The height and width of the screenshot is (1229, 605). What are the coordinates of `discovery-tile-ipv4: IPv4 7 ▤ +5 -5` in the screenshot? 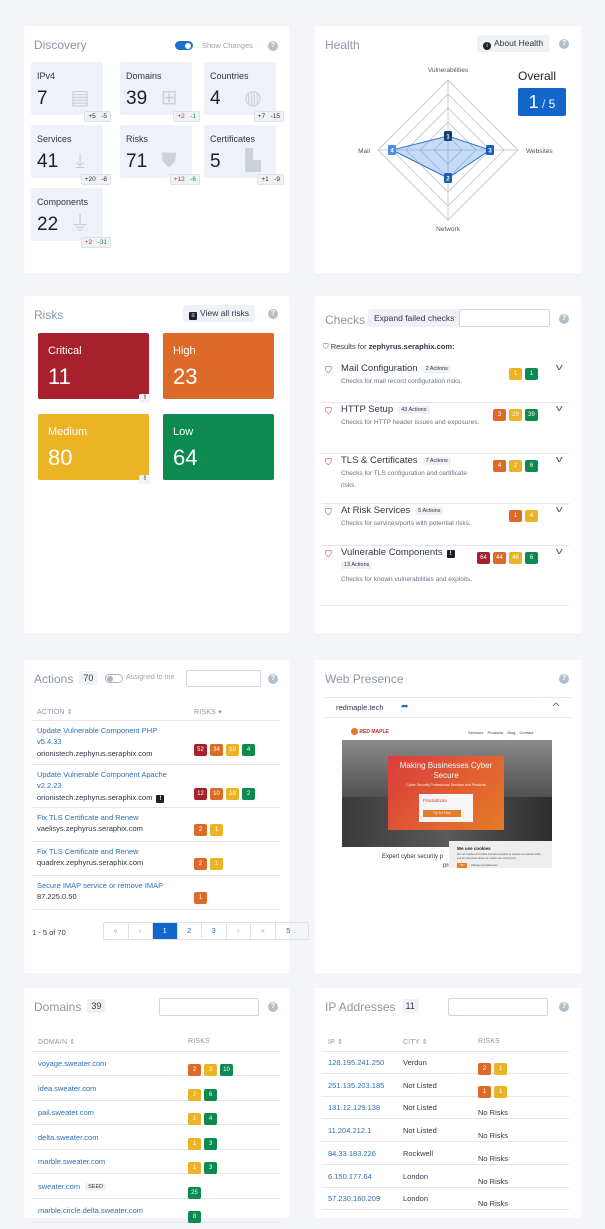 It's located at (71, 92).